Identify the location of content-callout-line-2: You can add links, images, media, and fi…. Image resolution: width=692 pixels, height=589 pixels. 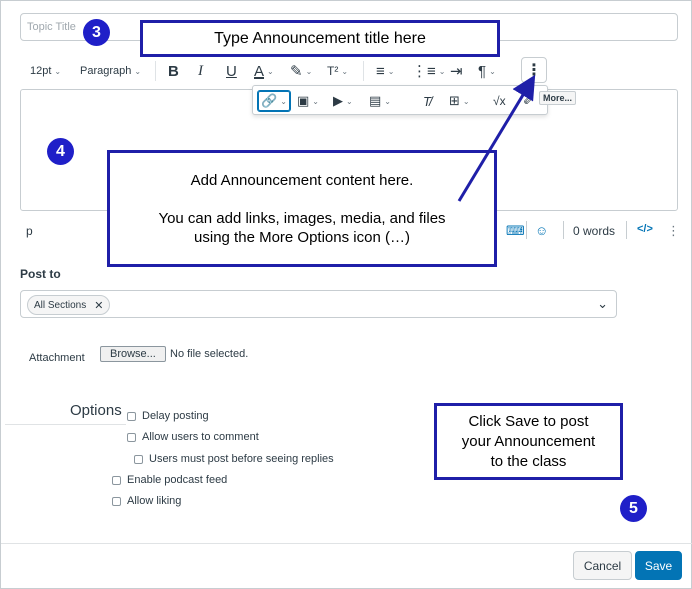
(302, 218).